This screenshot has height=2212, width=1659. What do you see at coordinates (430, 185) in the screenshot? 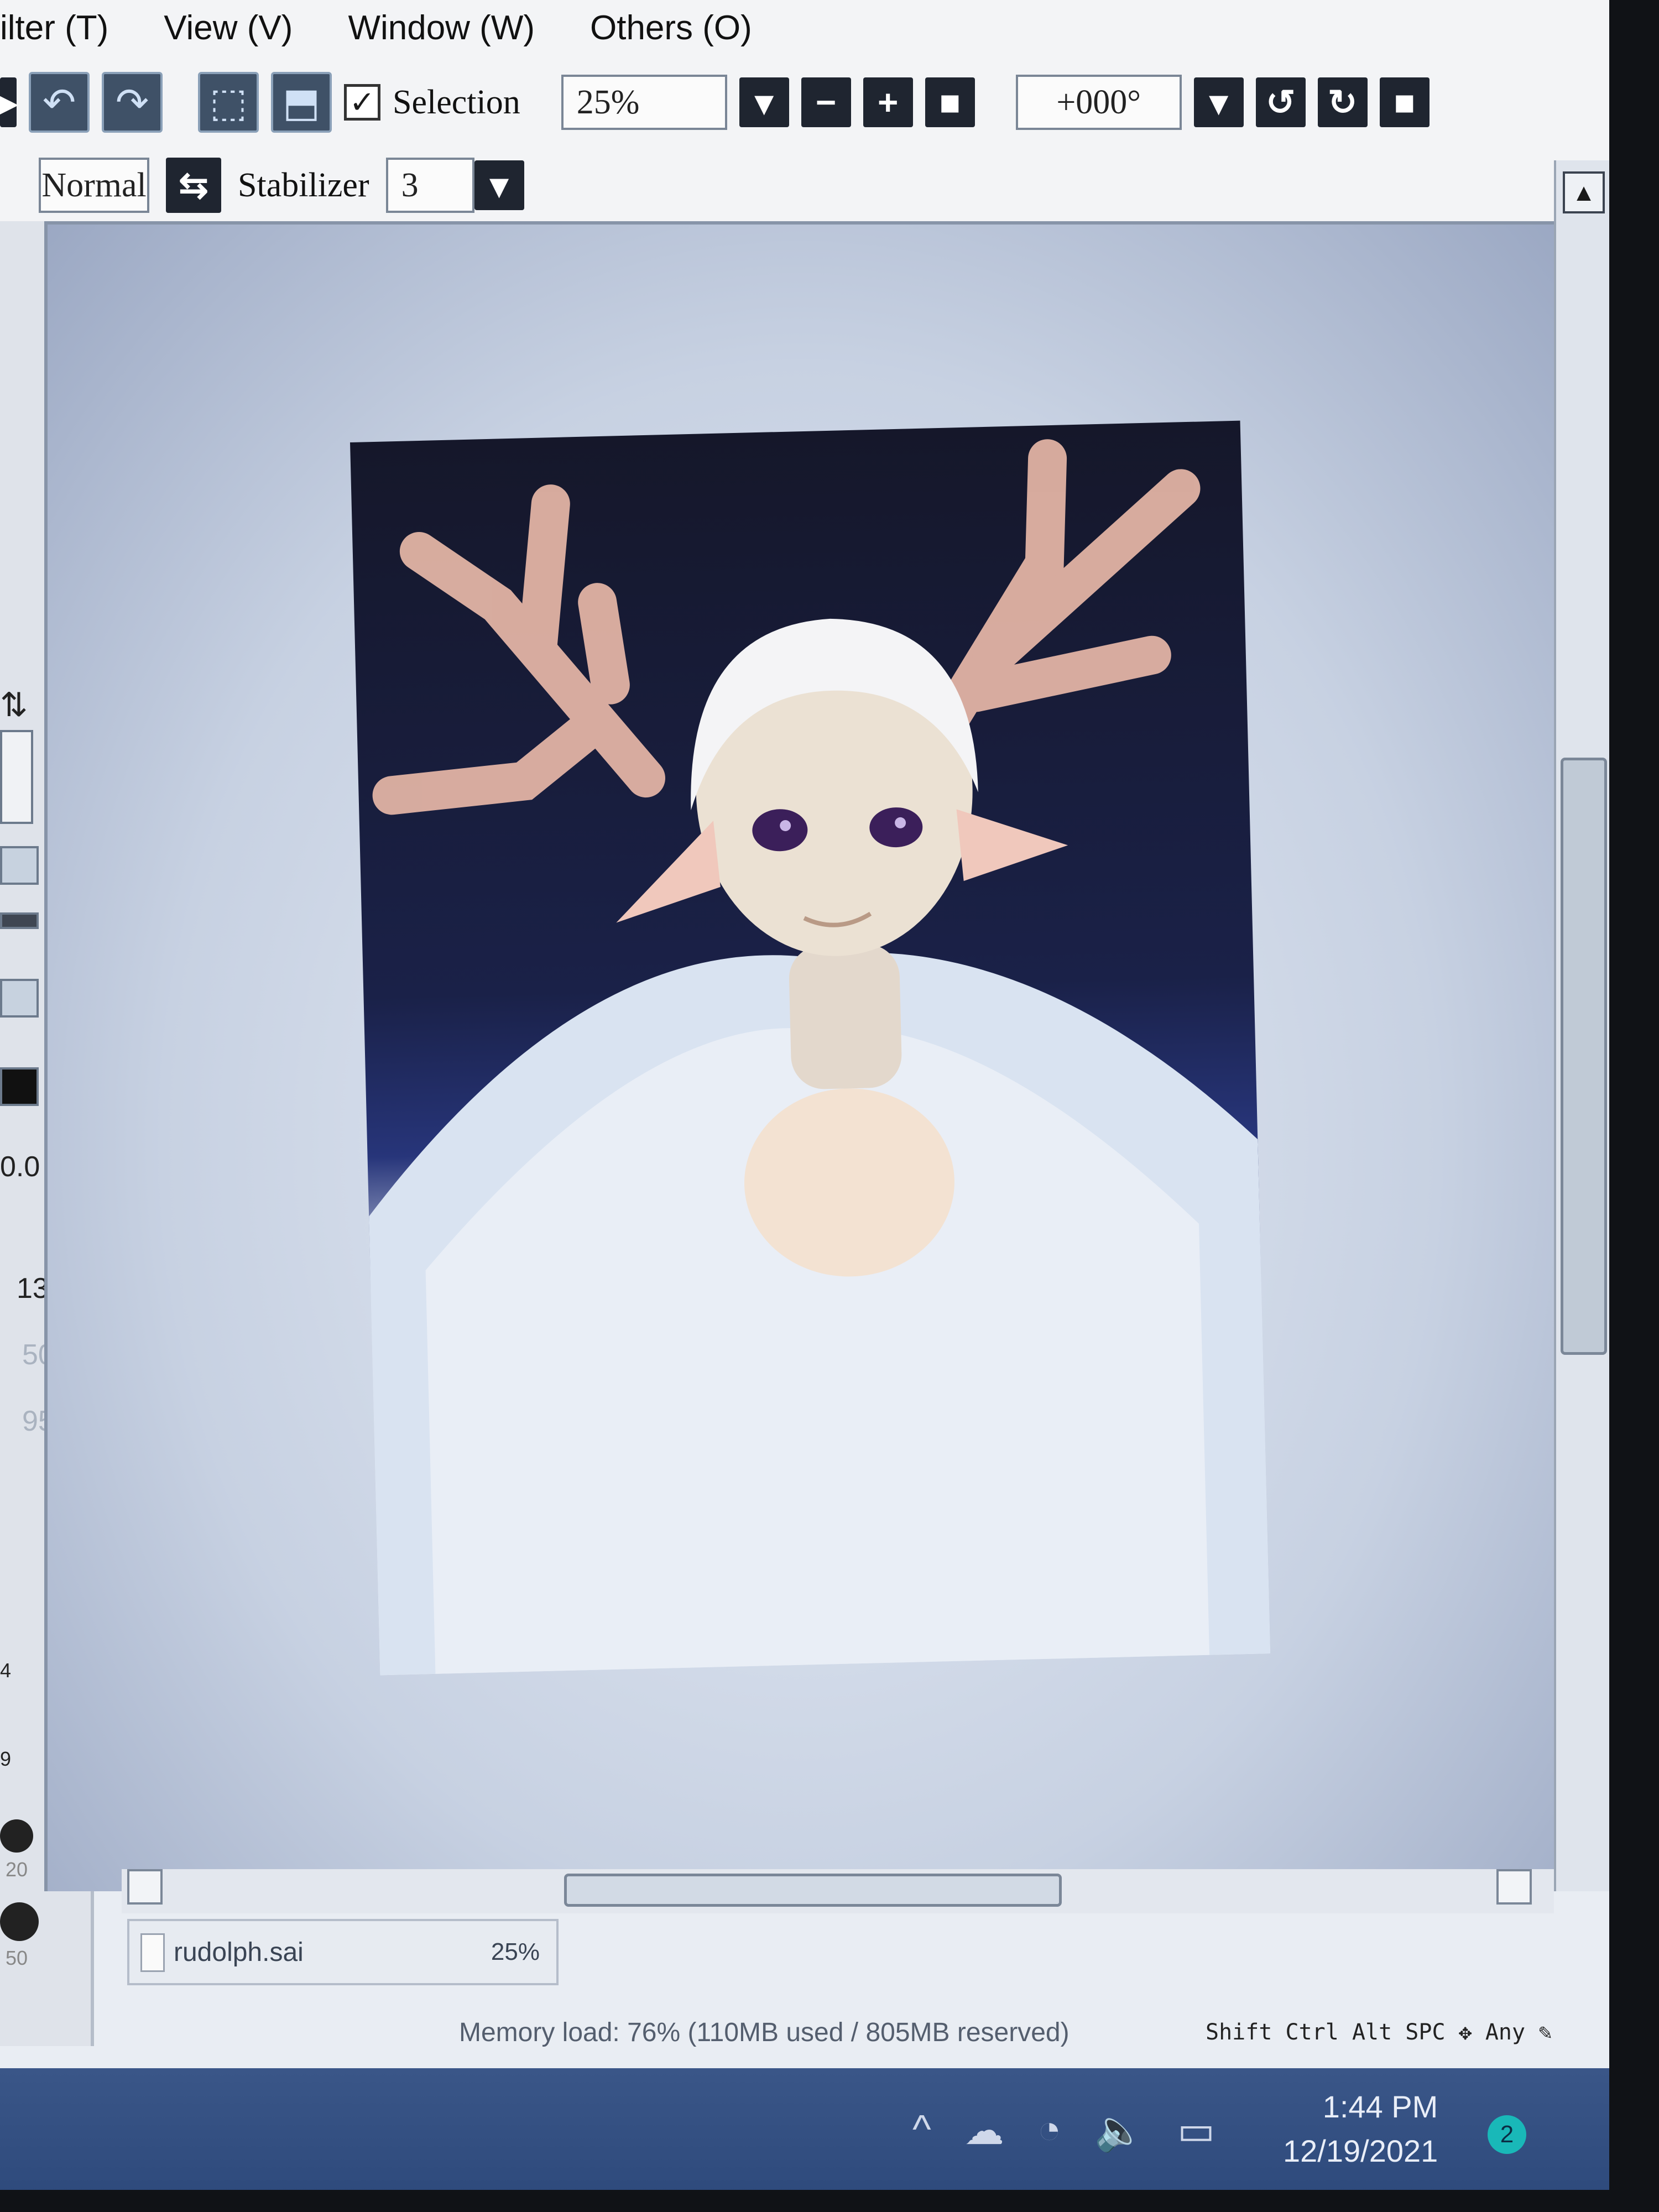
I see `stabilizer-field: 3` at bounding box center [430, 185].